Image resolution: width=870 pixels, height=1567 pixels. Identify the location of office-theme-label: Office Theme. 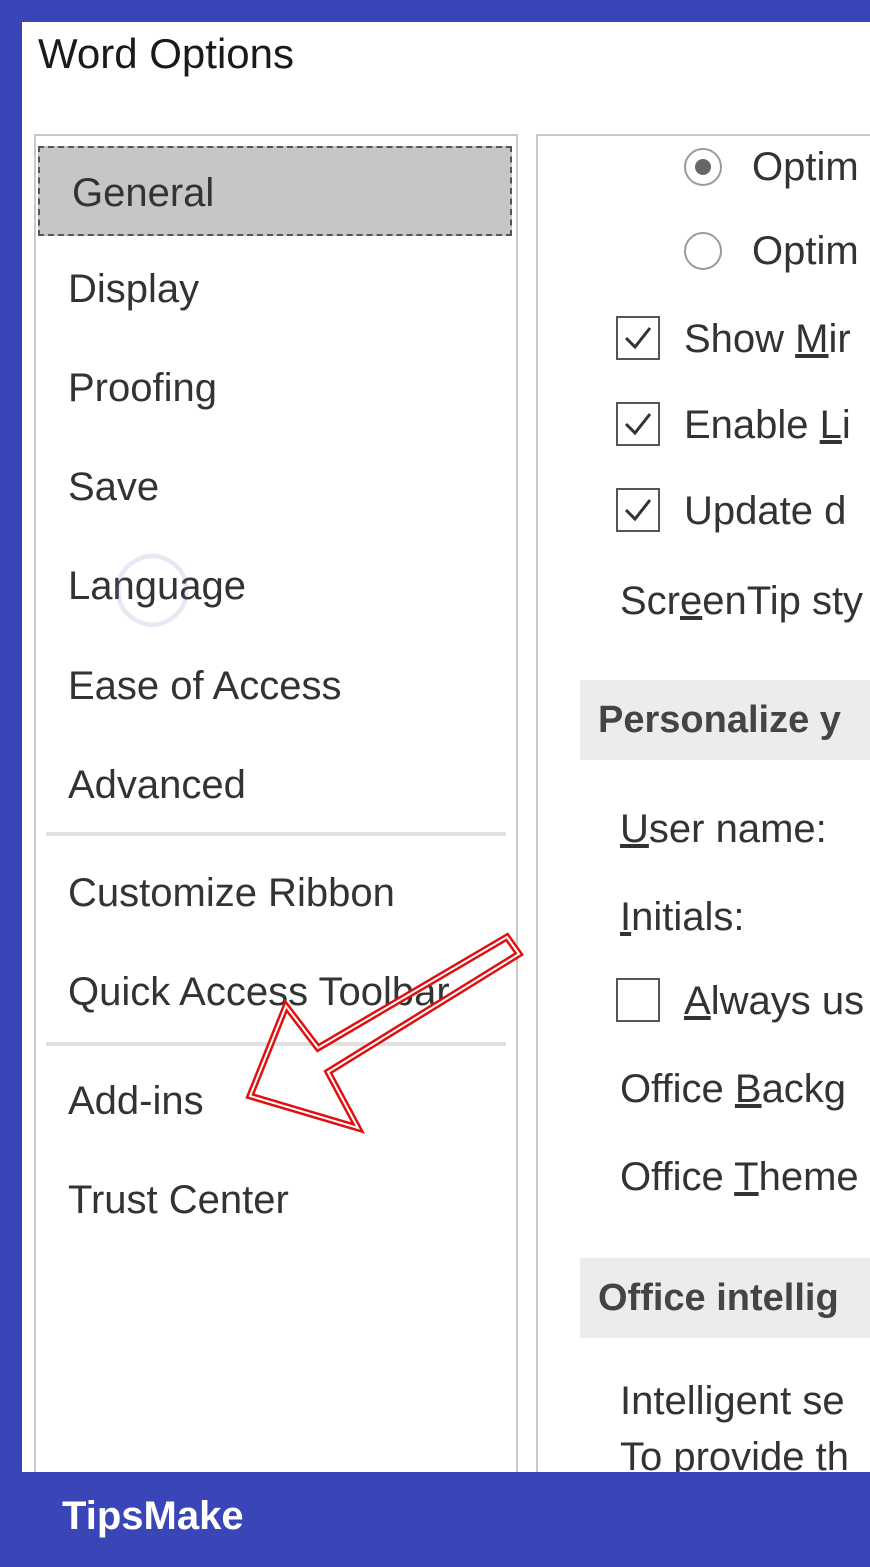
(739, 1177).